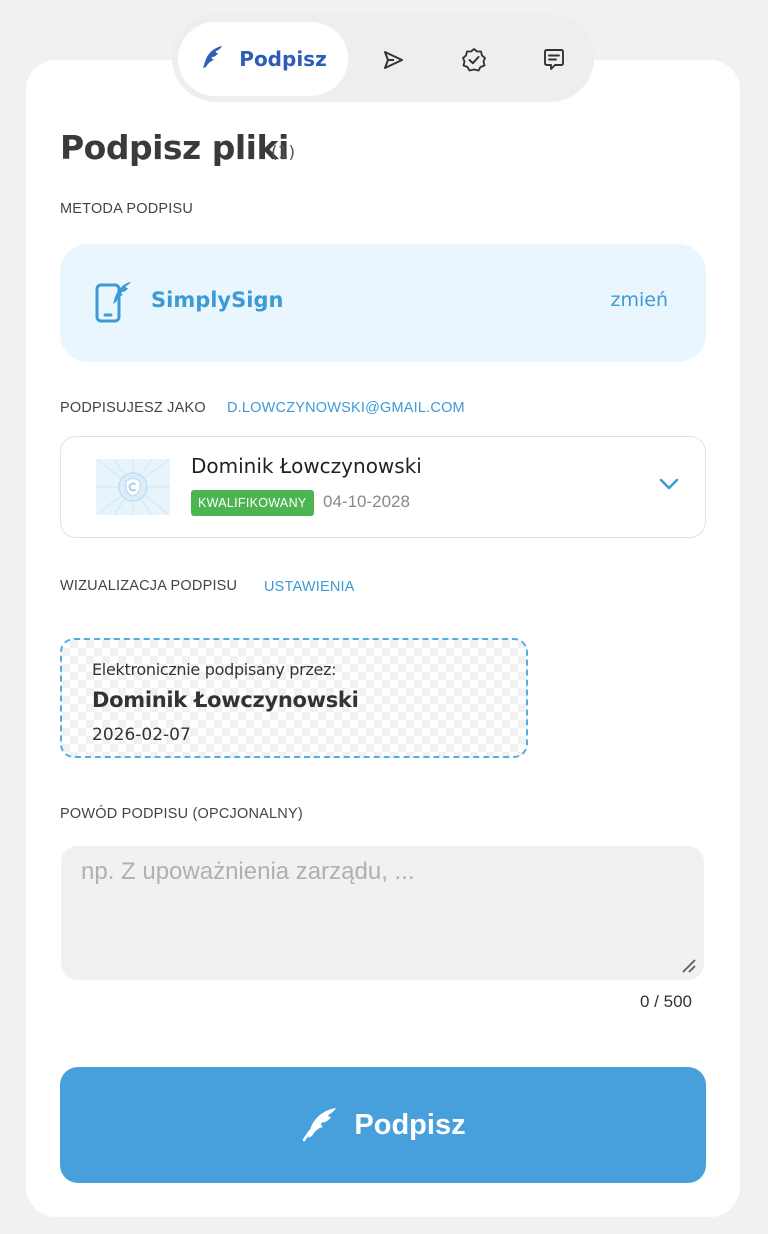 This screenshot has height=1234, width=768. What do you see at coordinates (309, 587) in the screenshot?
I see `visualization-settings-link: USTAWIENIA` at bounding box center [309, 587].